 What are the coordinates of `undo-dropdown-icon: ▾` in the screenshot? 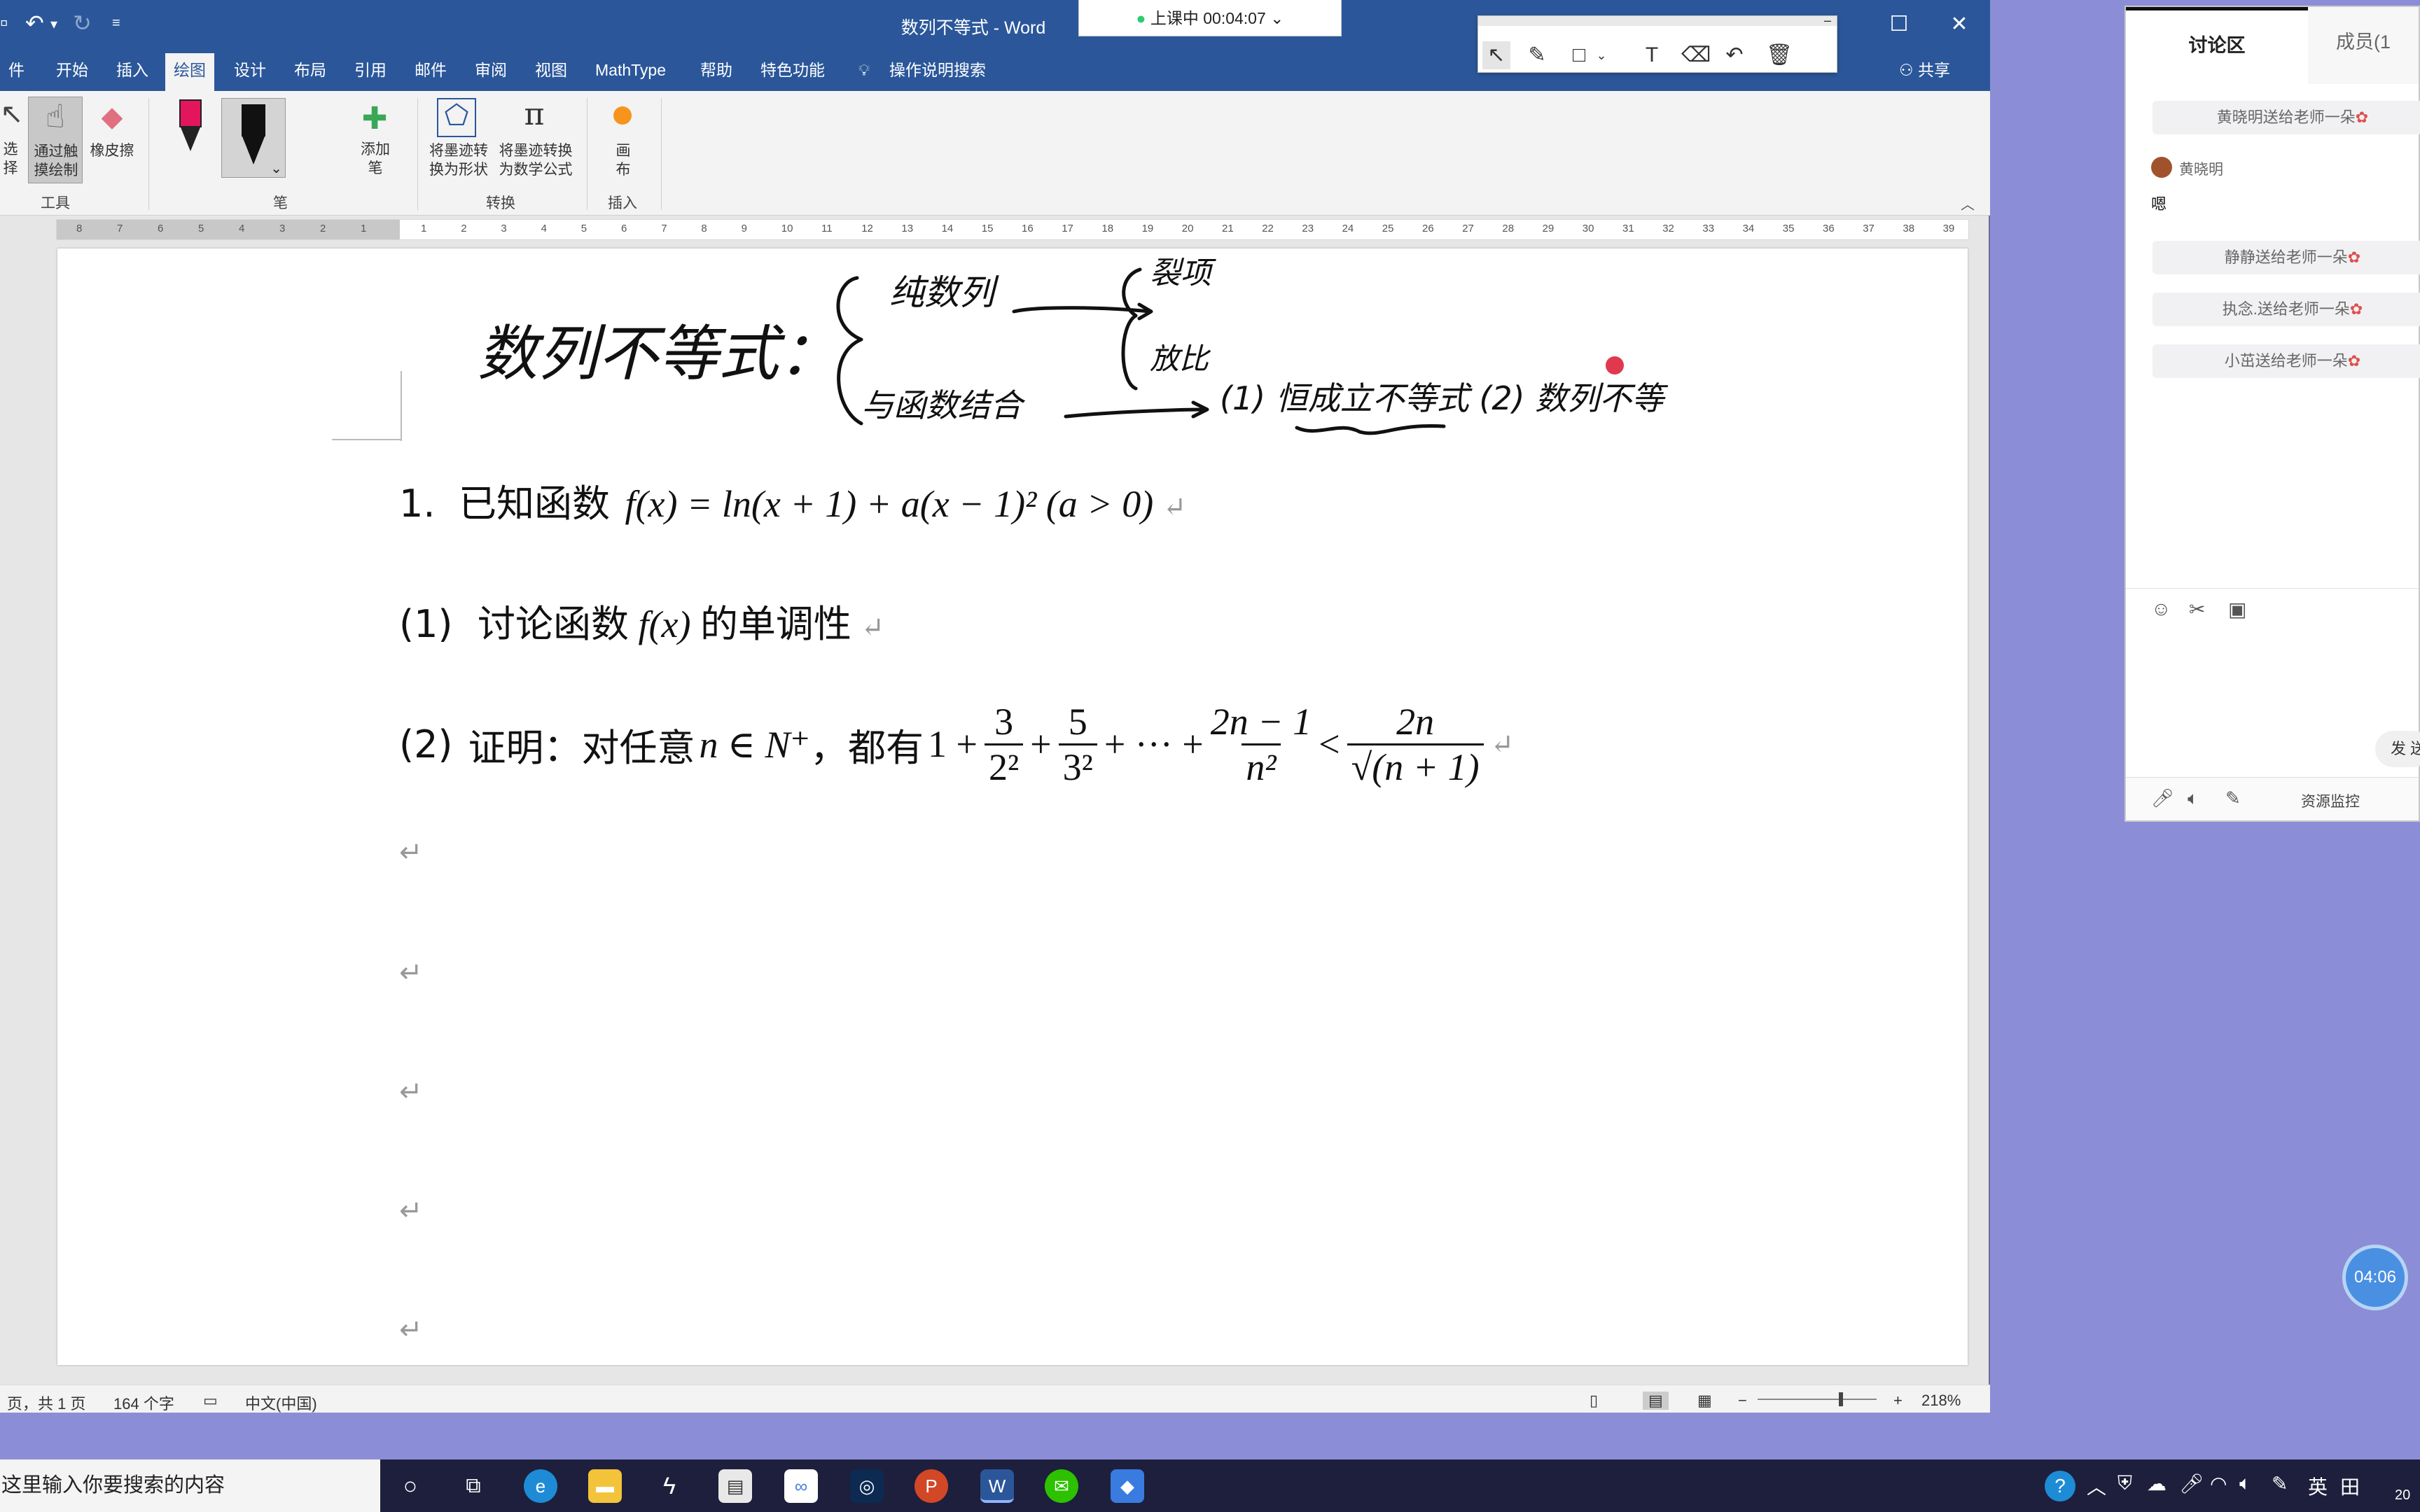 It's located at (53, 24).